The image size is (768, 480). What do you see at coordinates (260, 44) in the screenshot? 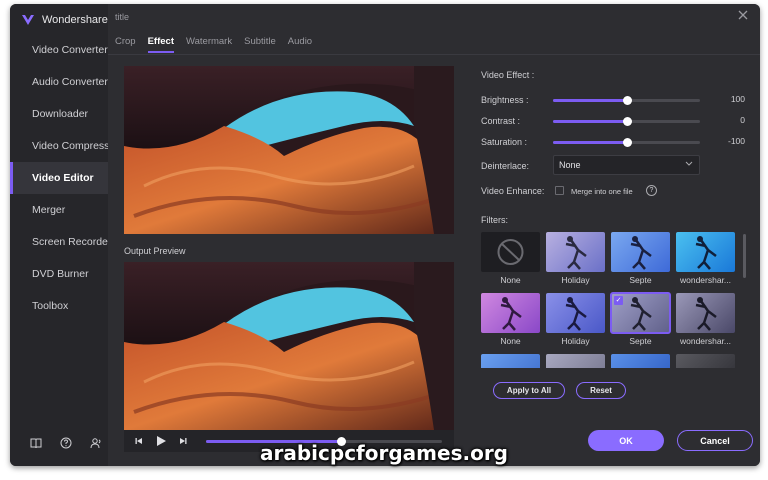
I see `tab-subtitle: Subtitle` at bounding box center [260, 44].